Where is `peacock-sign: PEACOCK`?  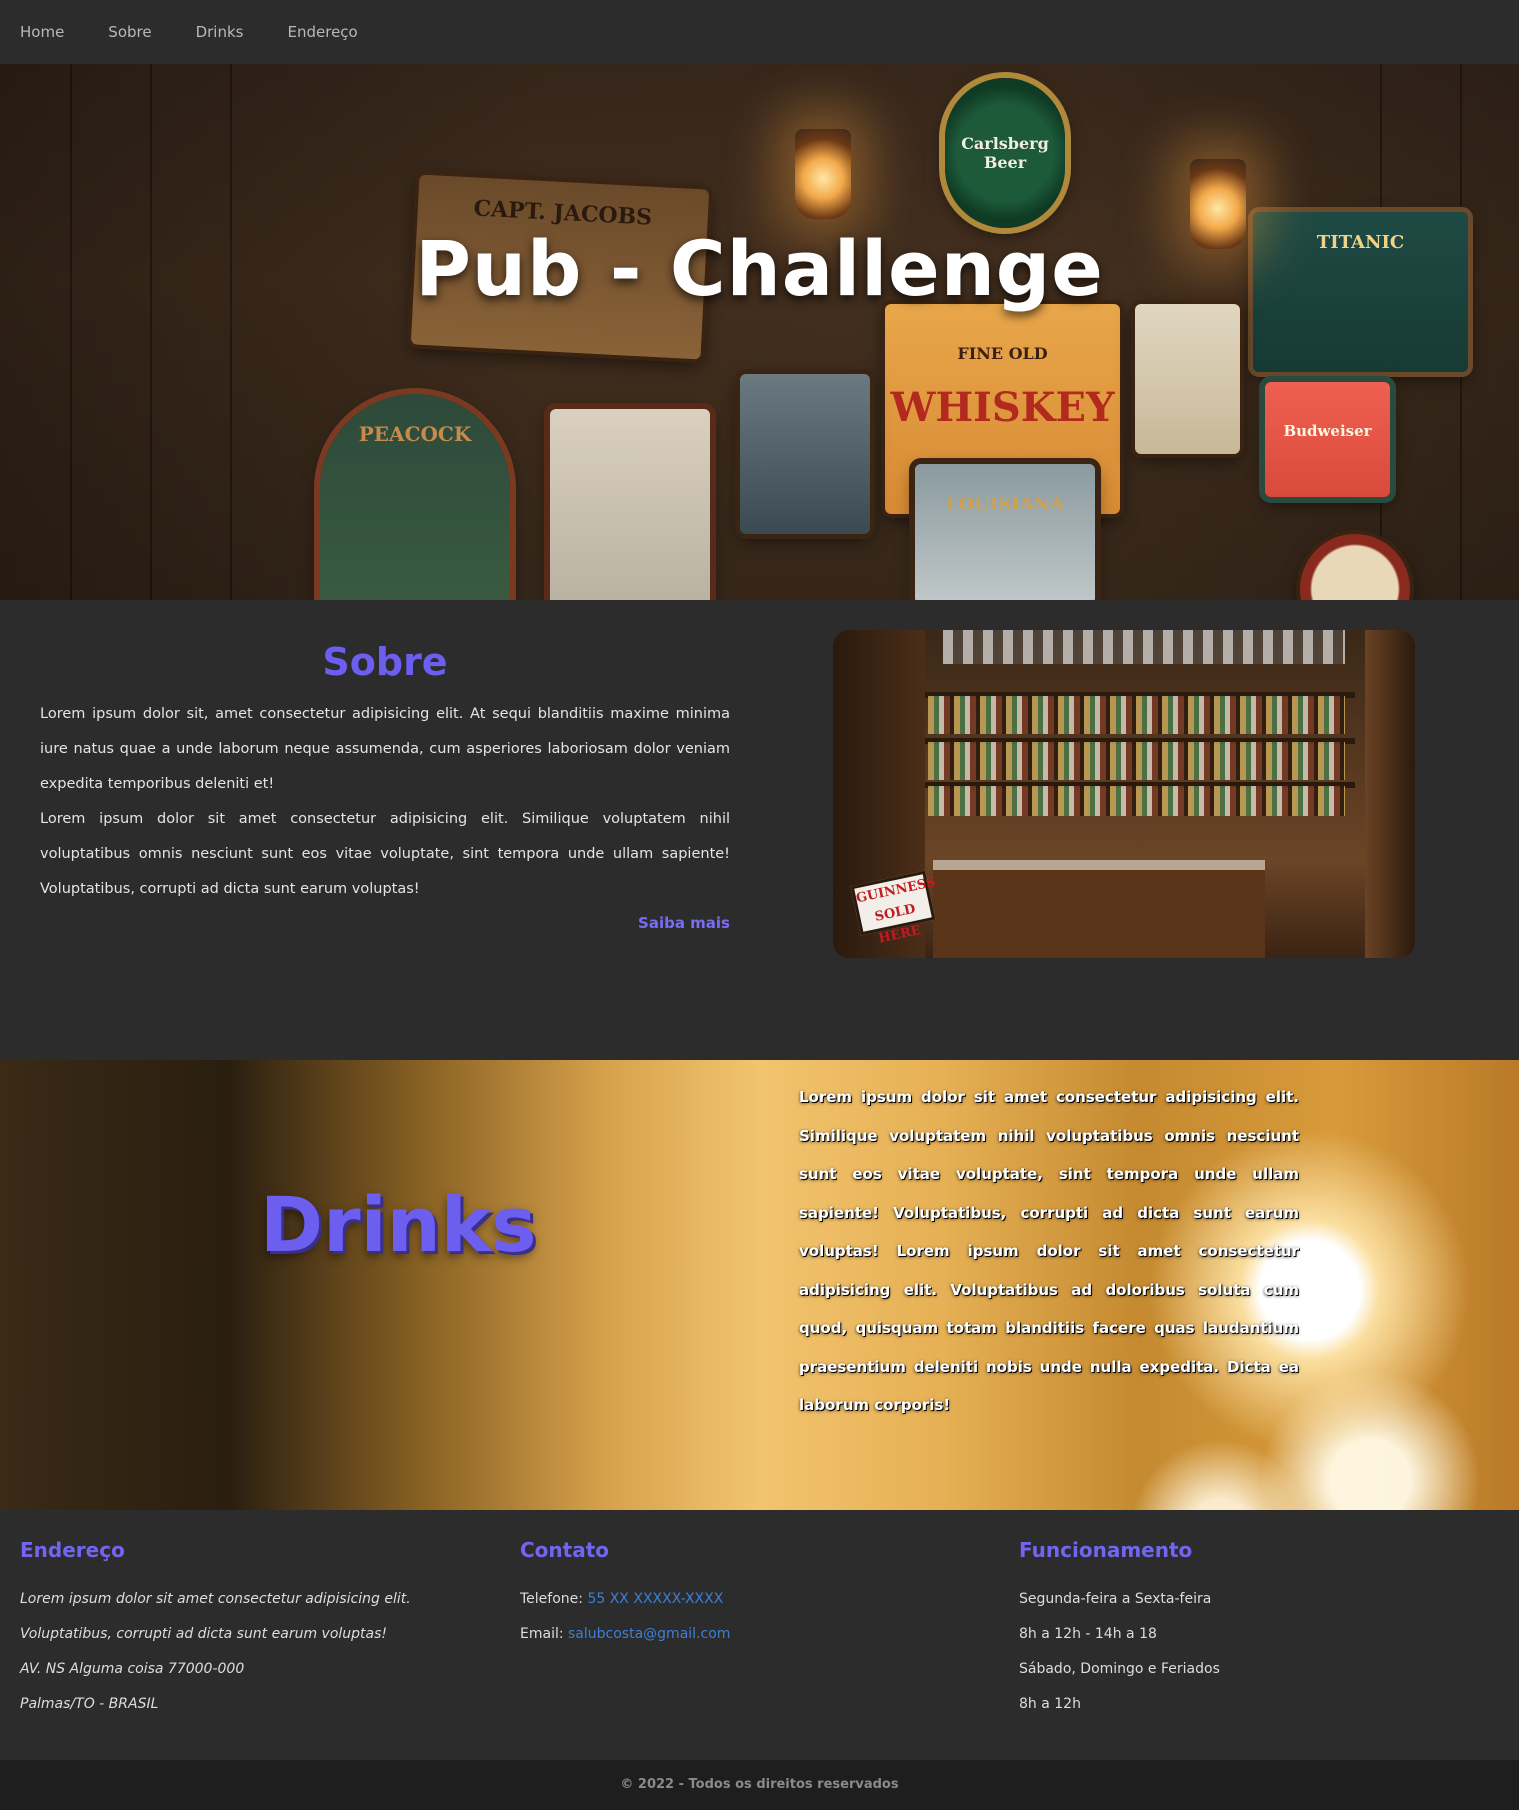 peacock-sign: PEACOCK is located at coordinates (415, 497).